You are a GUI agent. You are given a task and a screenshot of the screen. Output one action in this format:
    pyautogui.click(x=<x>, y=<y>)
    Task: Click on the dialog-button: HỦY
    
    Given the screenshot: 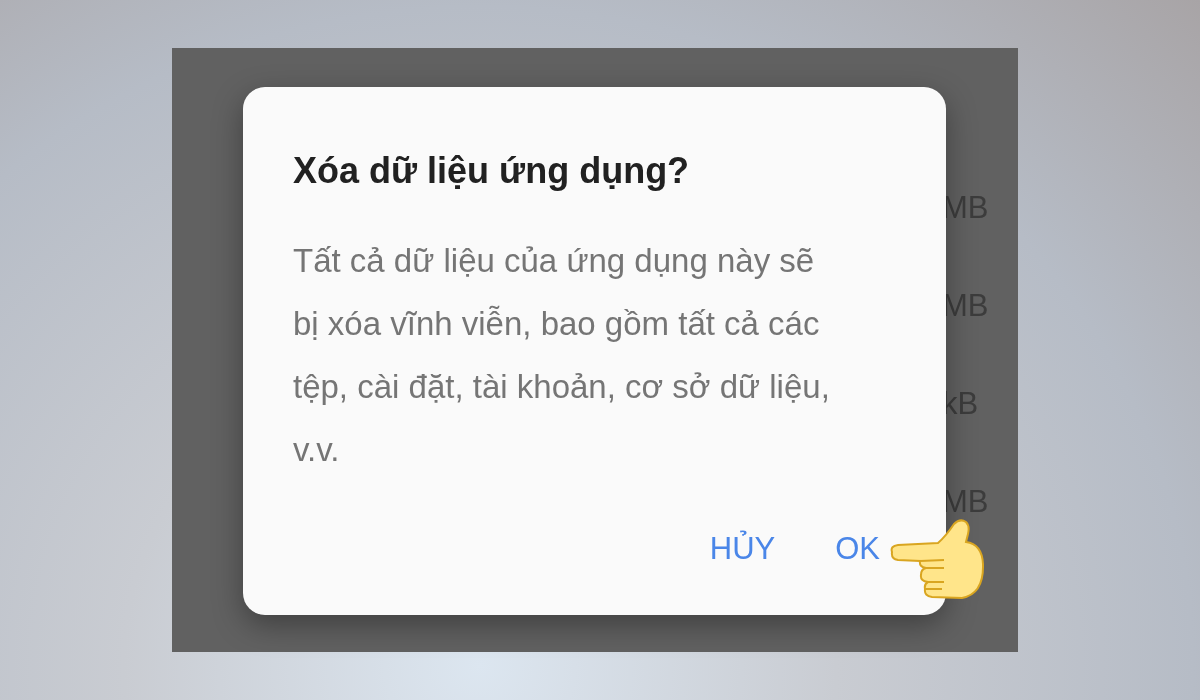 What is the action you would take?
    pyautogui.click(x=742, y=549)
    